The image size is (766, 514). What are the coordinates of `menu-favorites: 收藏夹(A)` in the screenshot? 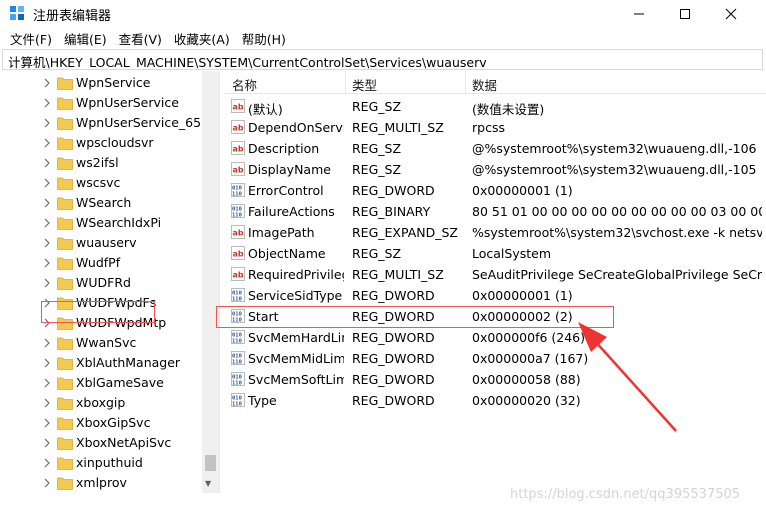 It's located at (202, 38).